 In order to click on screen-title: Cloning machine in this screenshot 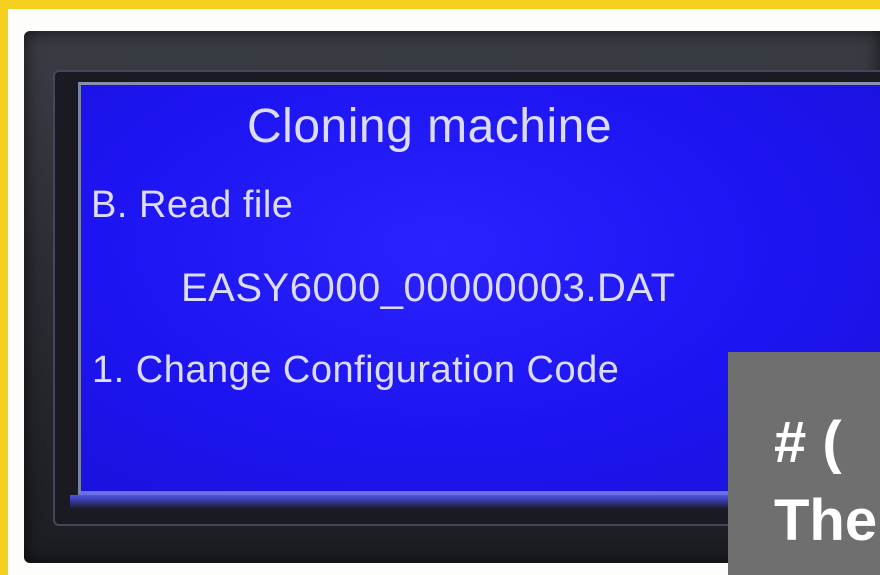, I will do `click(430, 126)`.